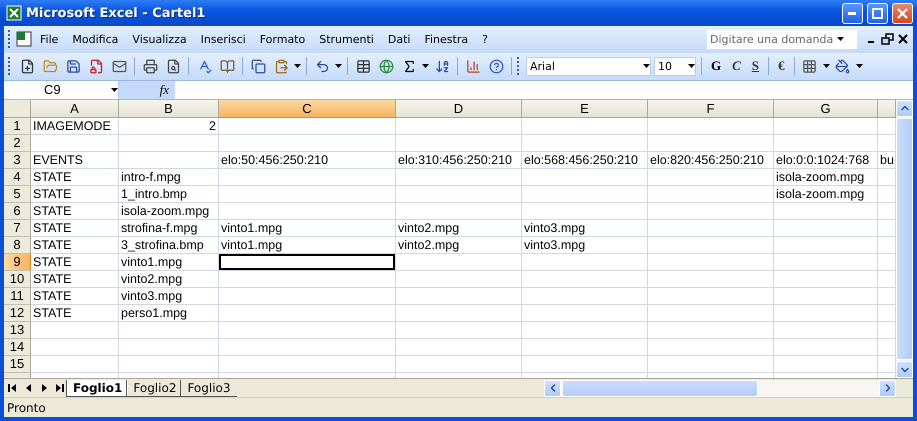 The height and width of the screenshot is (421, 917). I want to click on format-button: C, so click(736, 66).